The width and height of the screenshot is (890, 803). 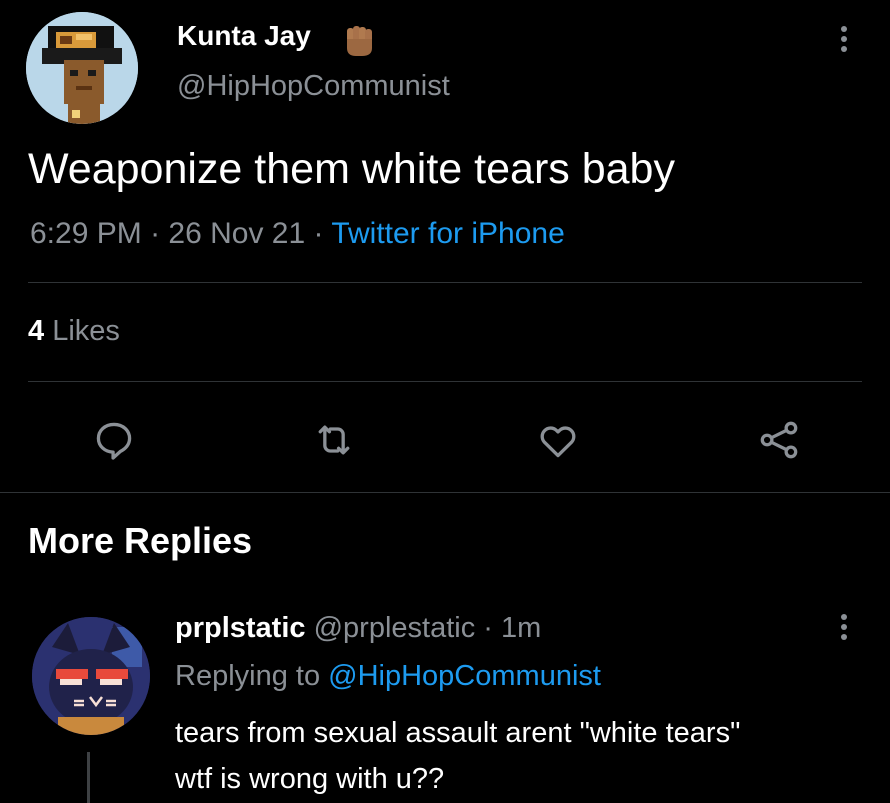 What do you see at coordinates (140, 540) in the screenshot?
I see `section-title: More Replies` at bounding box center [140, 540].